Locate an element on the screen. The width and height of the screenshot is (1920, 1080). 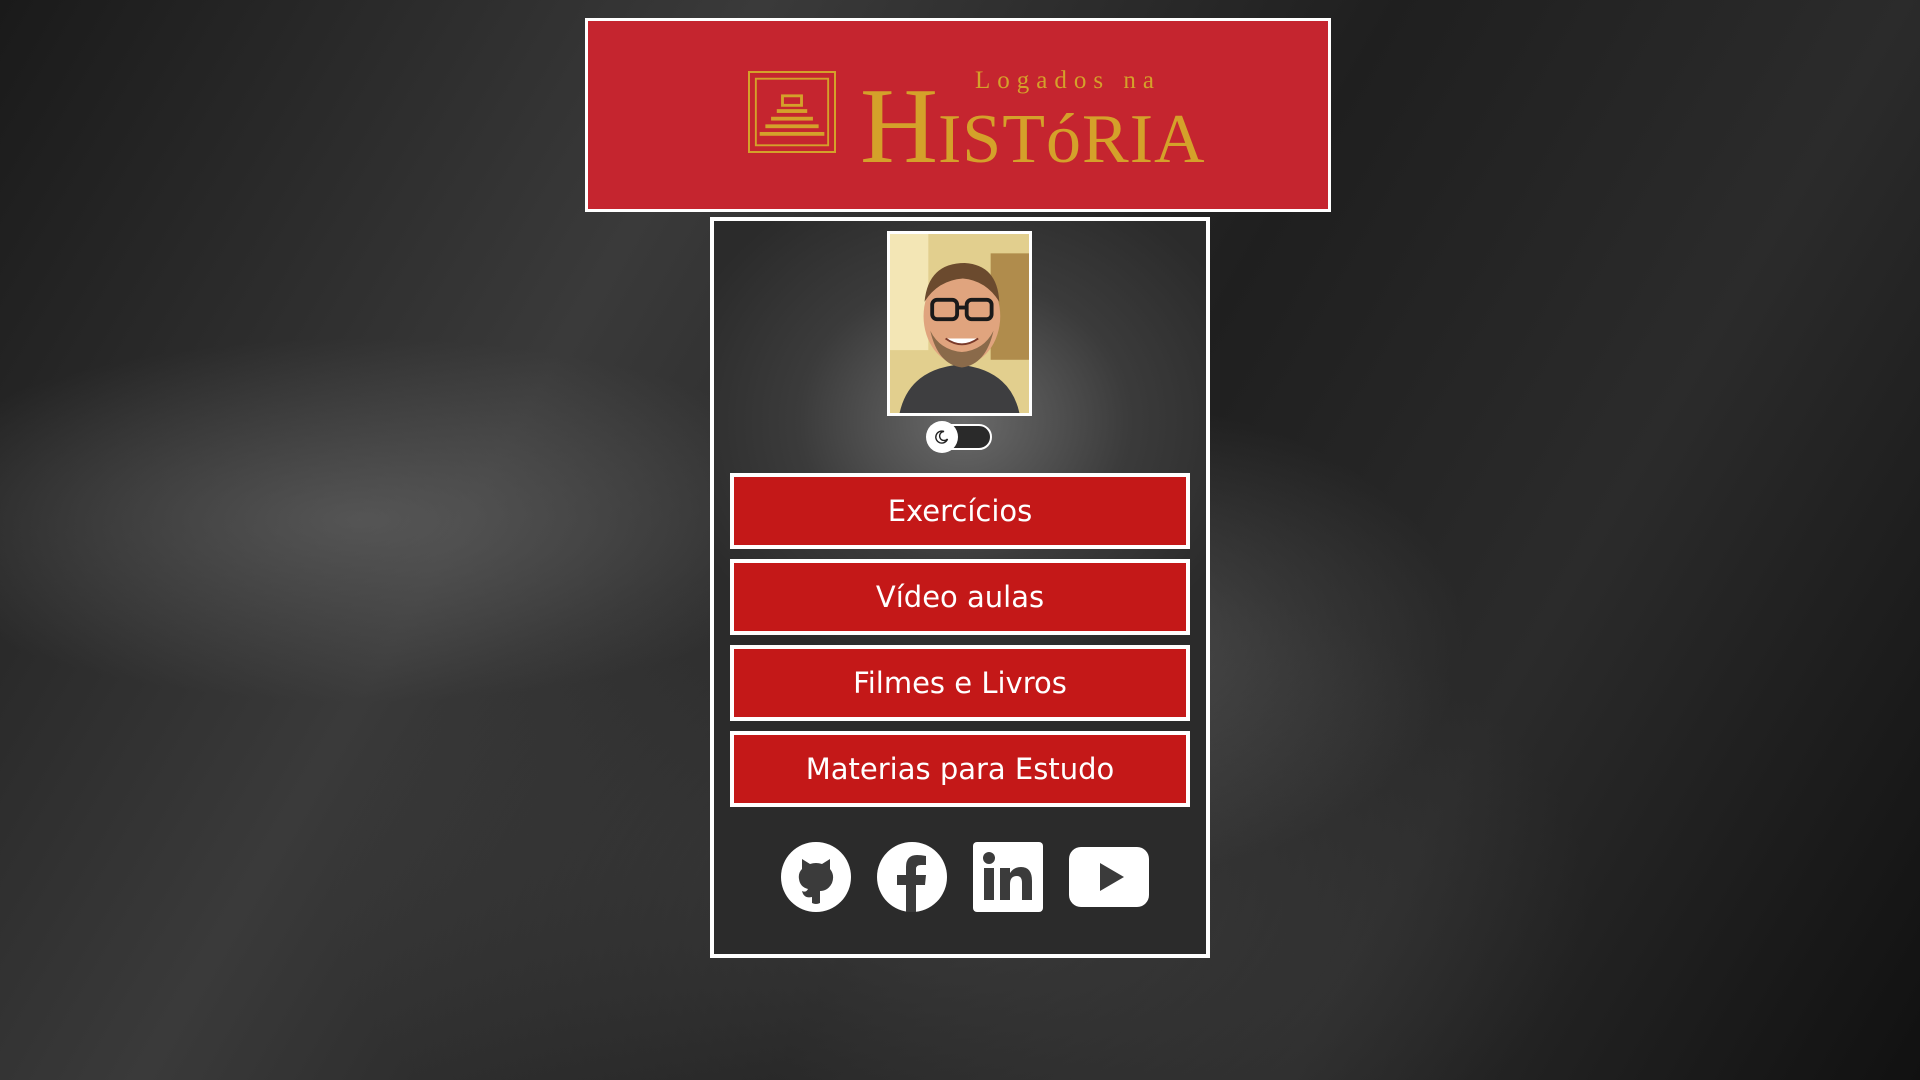
pyramid-emblem-icon is located at coordinates (792, 112).